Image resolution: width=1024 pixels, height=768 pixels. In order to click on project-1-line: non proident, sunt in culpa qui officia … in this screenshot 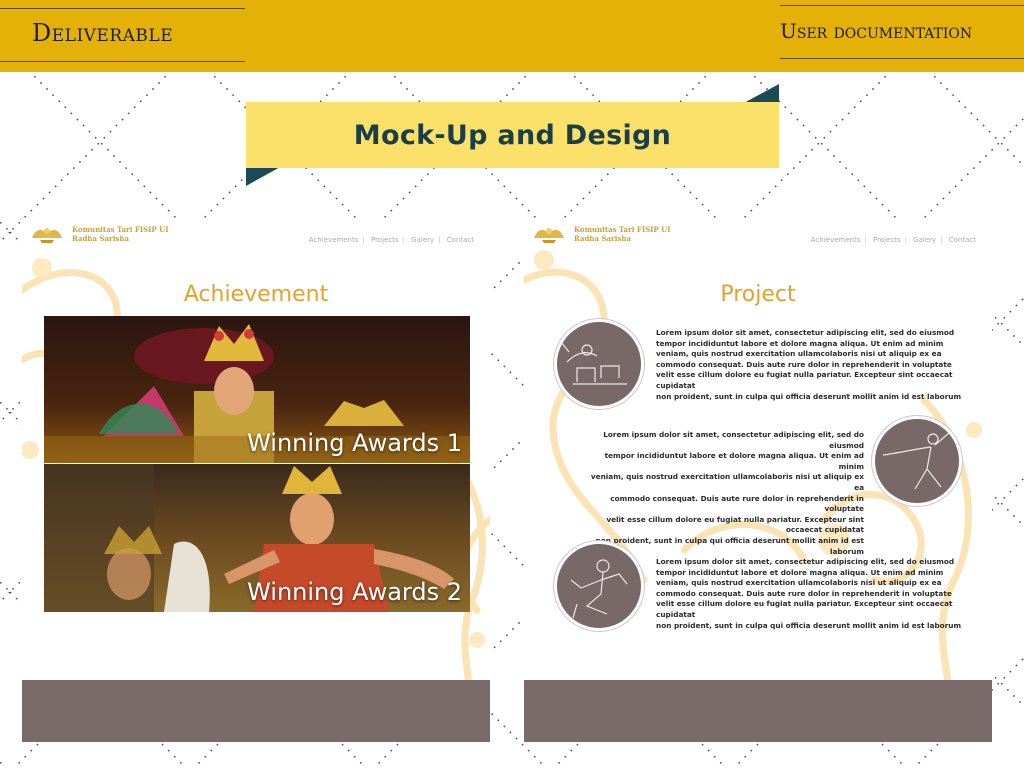, I will do `click(809, 396)`.